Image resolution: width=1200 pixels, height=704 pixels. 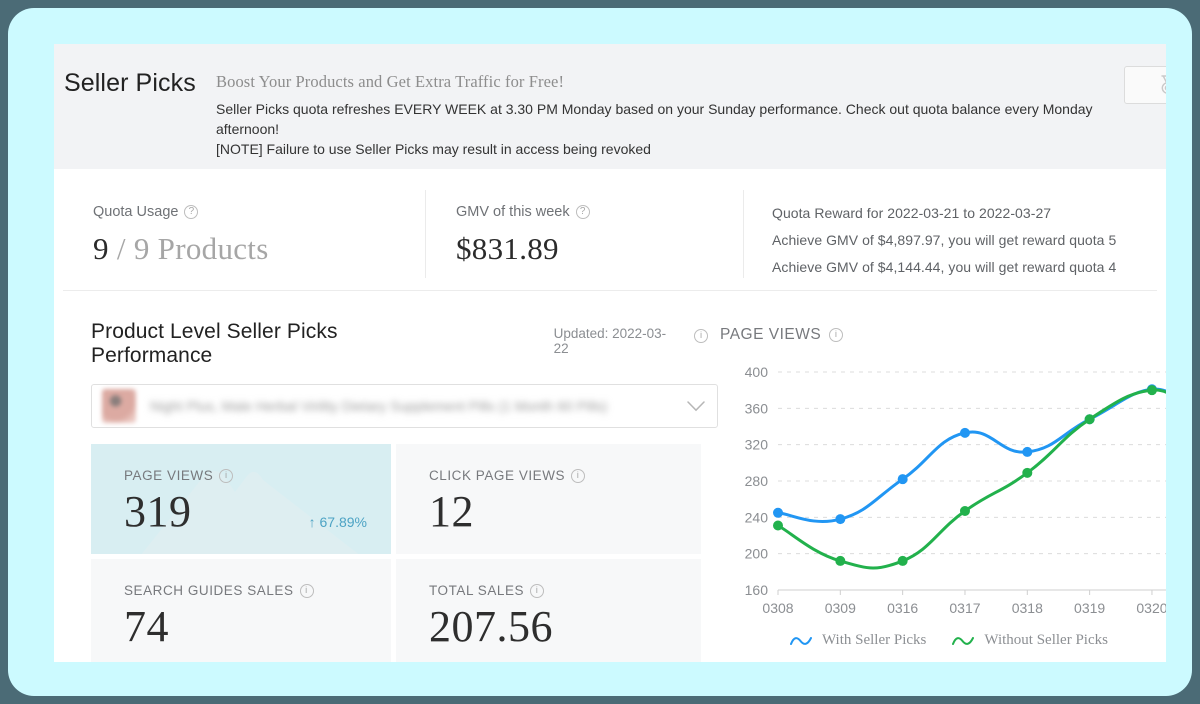 I want to click on svg-text: 0316, so click(x=902, y=608).